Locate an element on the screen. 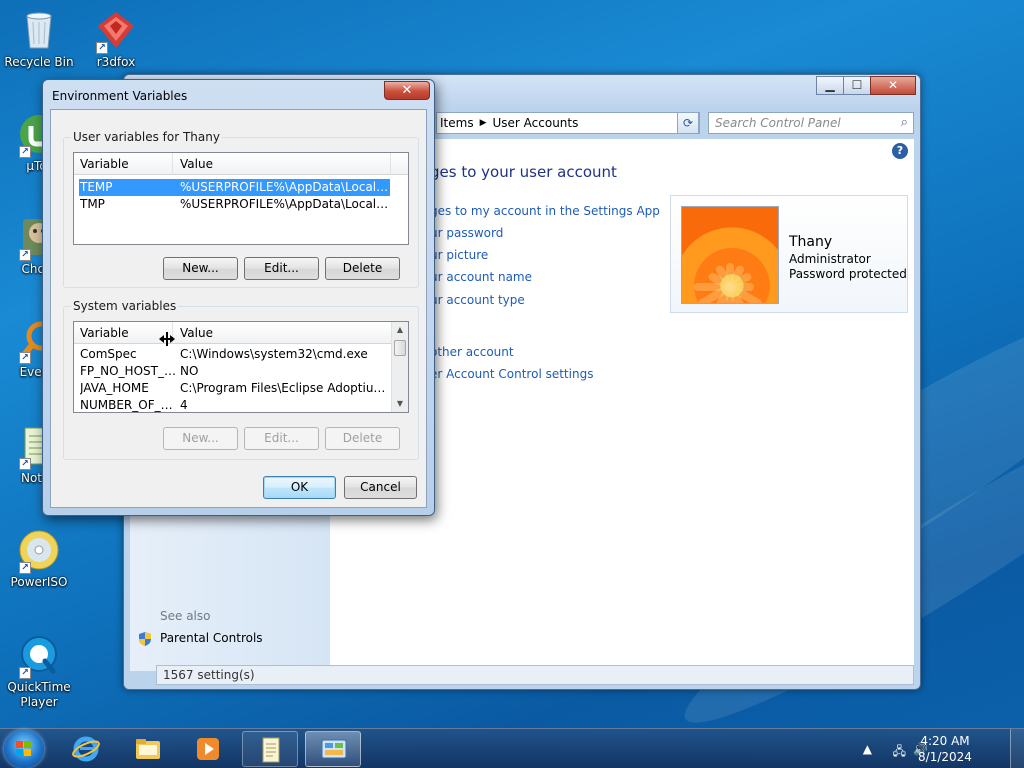 This screenshot has height=768, width=1024. page-title: ges to your user account is located at coordinates (523, 172).